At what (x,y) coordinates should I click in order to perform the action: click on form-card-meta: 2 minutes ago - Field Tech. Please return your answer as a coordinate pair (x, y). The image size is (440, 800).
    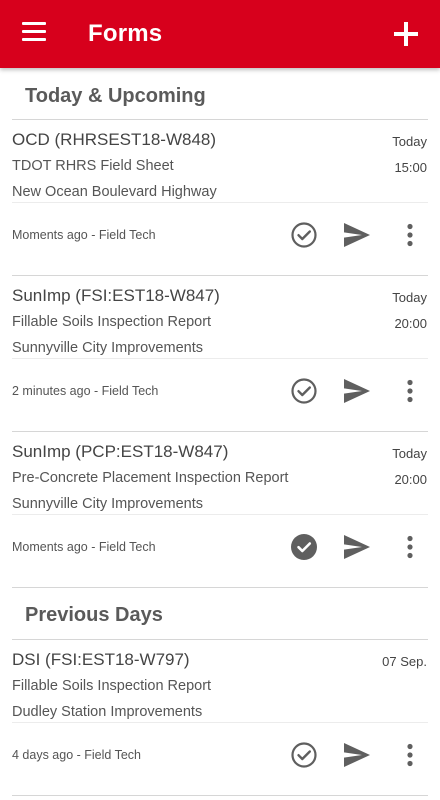
    Looking at the image, I should click on (85, 391).